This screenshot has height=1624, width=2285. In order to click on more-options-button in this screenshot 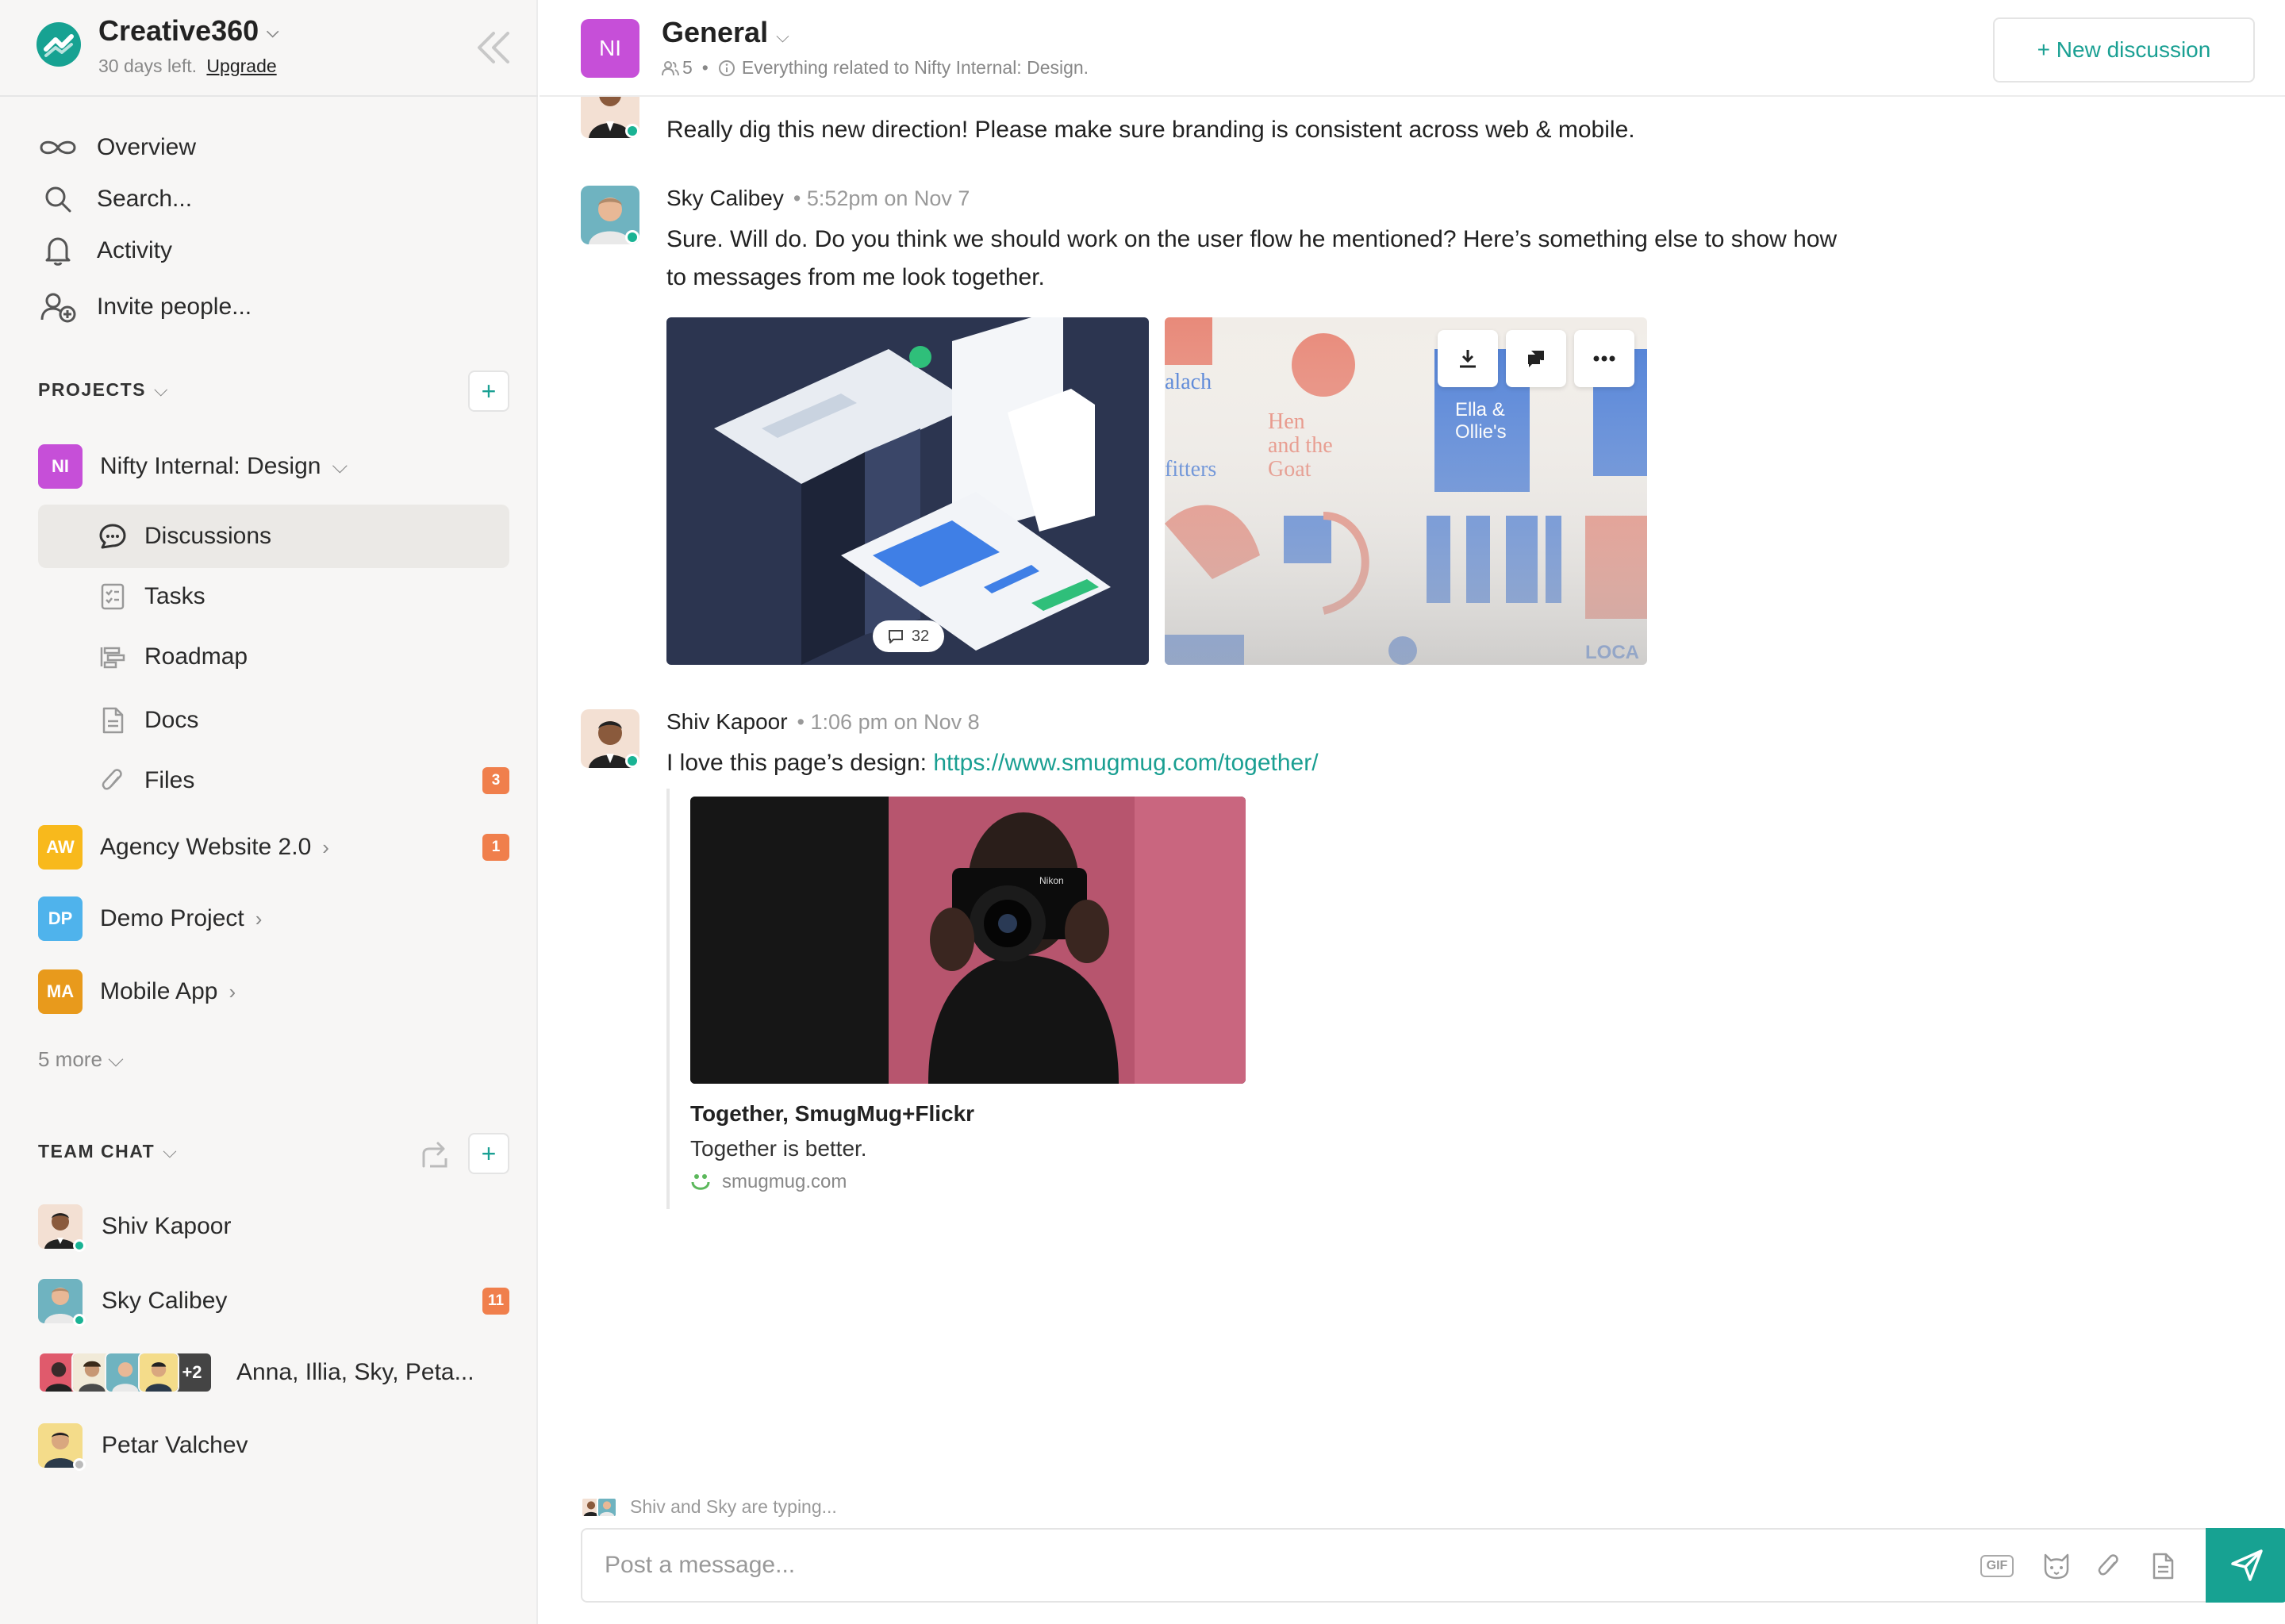, I will do `click(1604, 358)`.